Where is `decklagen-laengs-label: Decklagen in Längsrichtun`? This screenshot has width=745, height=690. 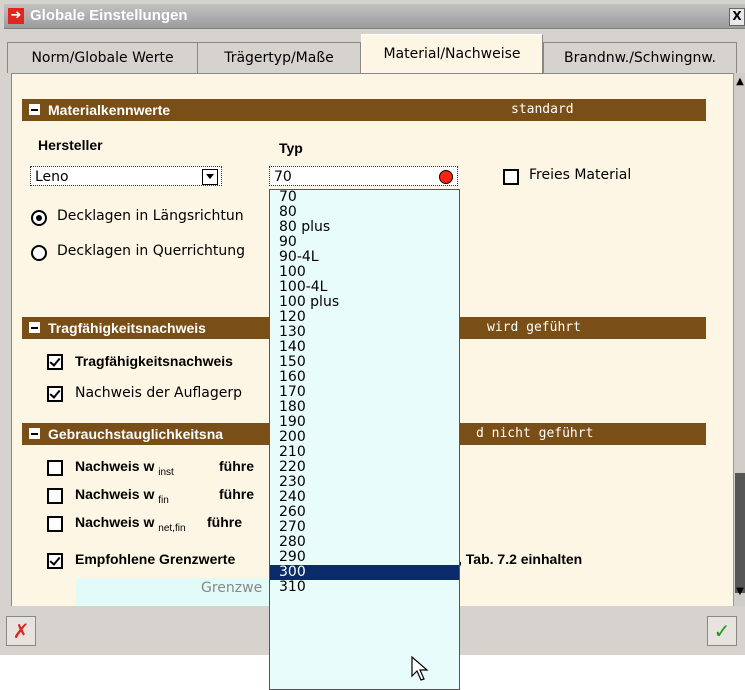
decklagen-laengs-label: Decklagen in Längsrichtun is located at coordinates (150, 216).